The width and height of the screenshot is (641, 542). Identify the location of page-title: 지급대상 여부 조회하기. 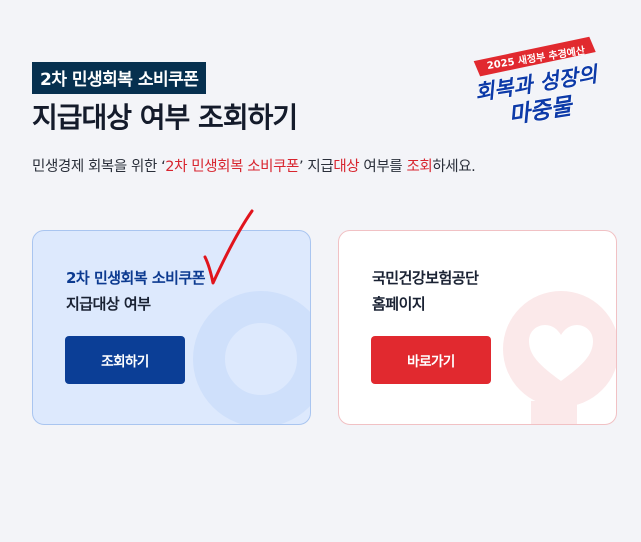
(165, 117).